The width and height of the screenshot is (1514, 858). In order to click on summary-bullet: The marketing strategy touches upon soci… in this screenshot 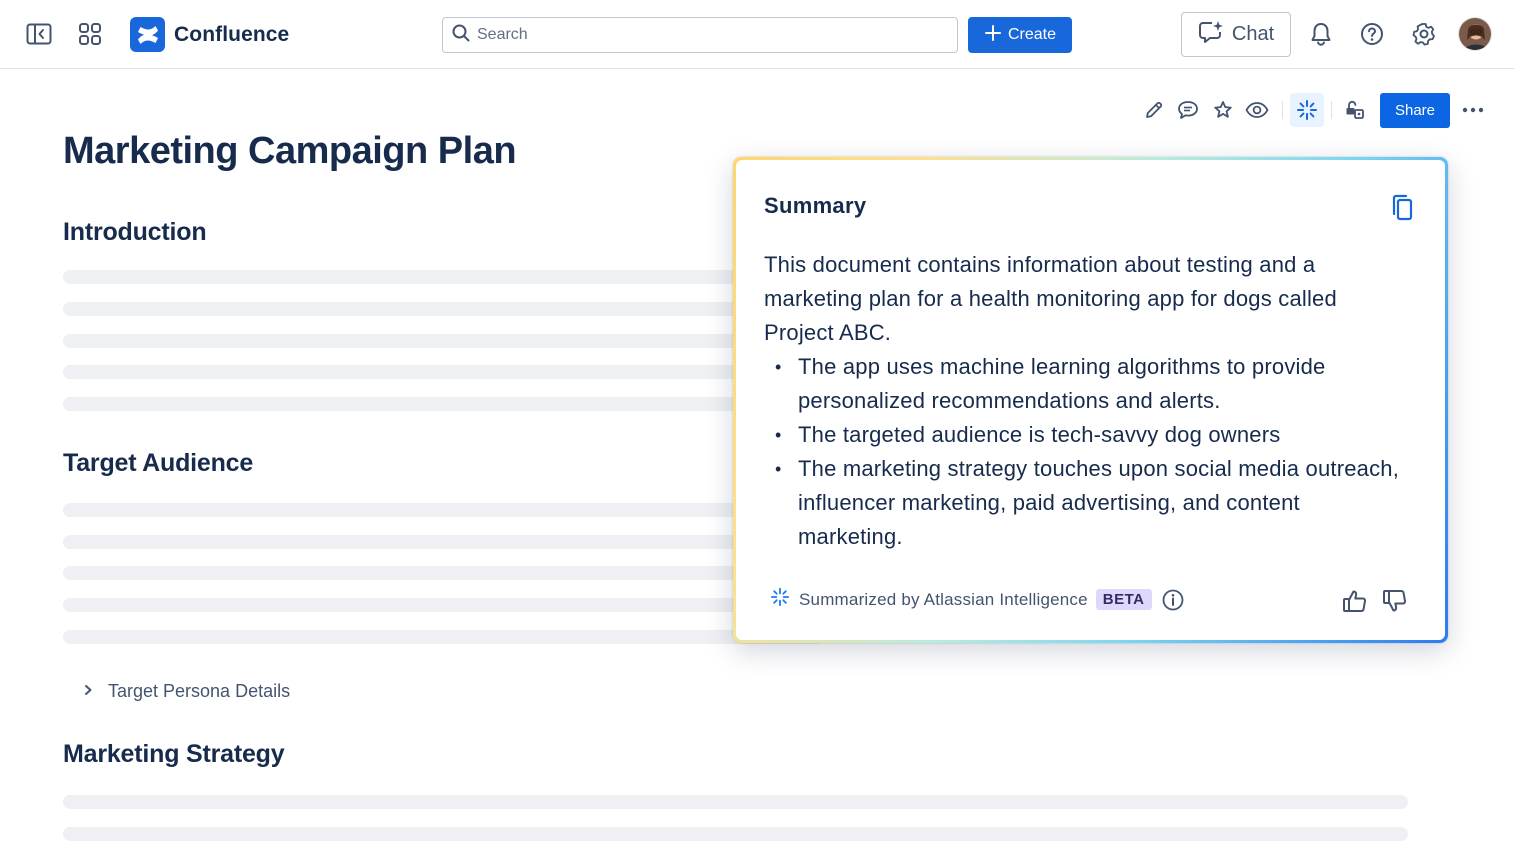, I will do `click(1084, 503)`.